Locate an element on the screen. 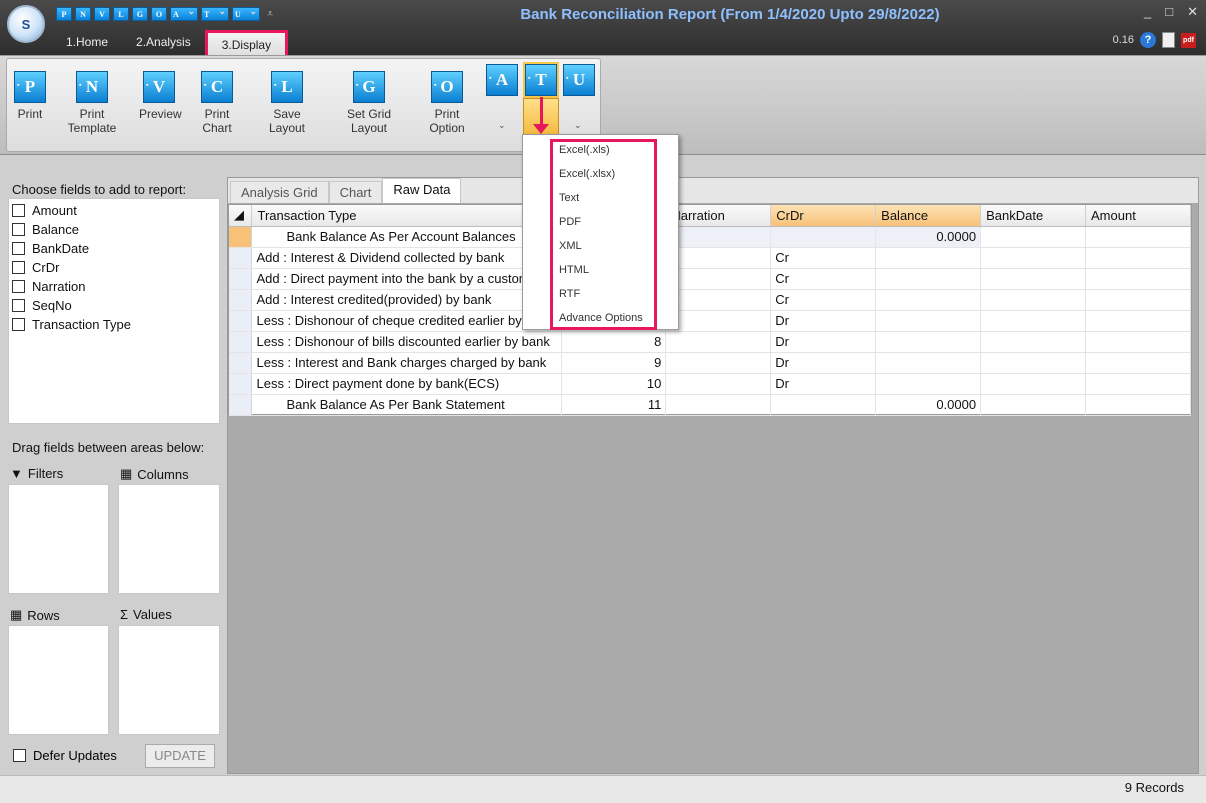 The width and height of the screenshot is (1206, 803). qa-u-dropdown: U is located at coordinates (246, 13).